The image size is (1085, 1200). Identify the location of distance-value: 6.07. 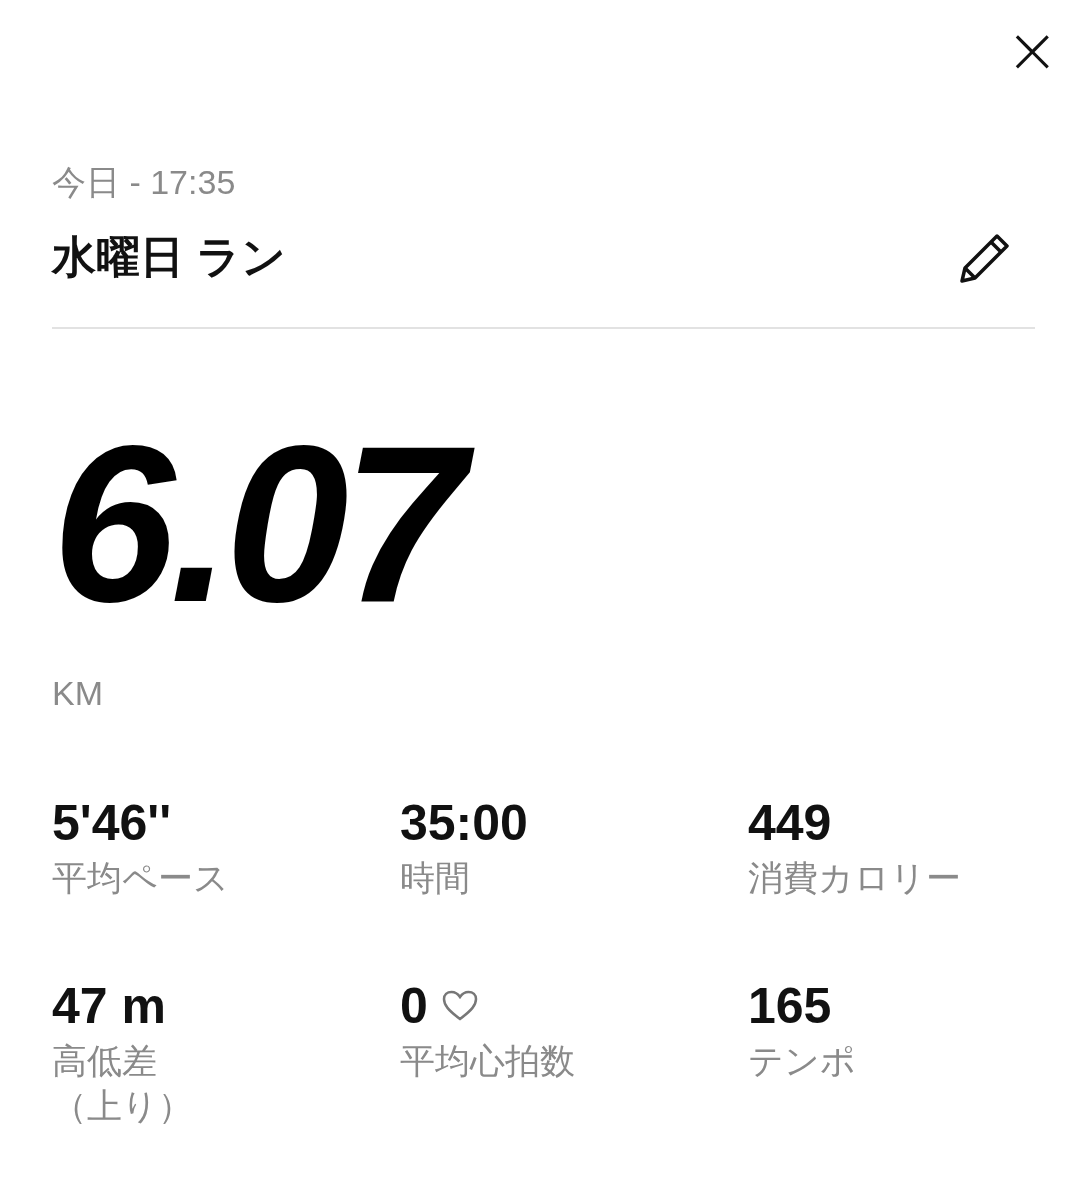
(273, 524).